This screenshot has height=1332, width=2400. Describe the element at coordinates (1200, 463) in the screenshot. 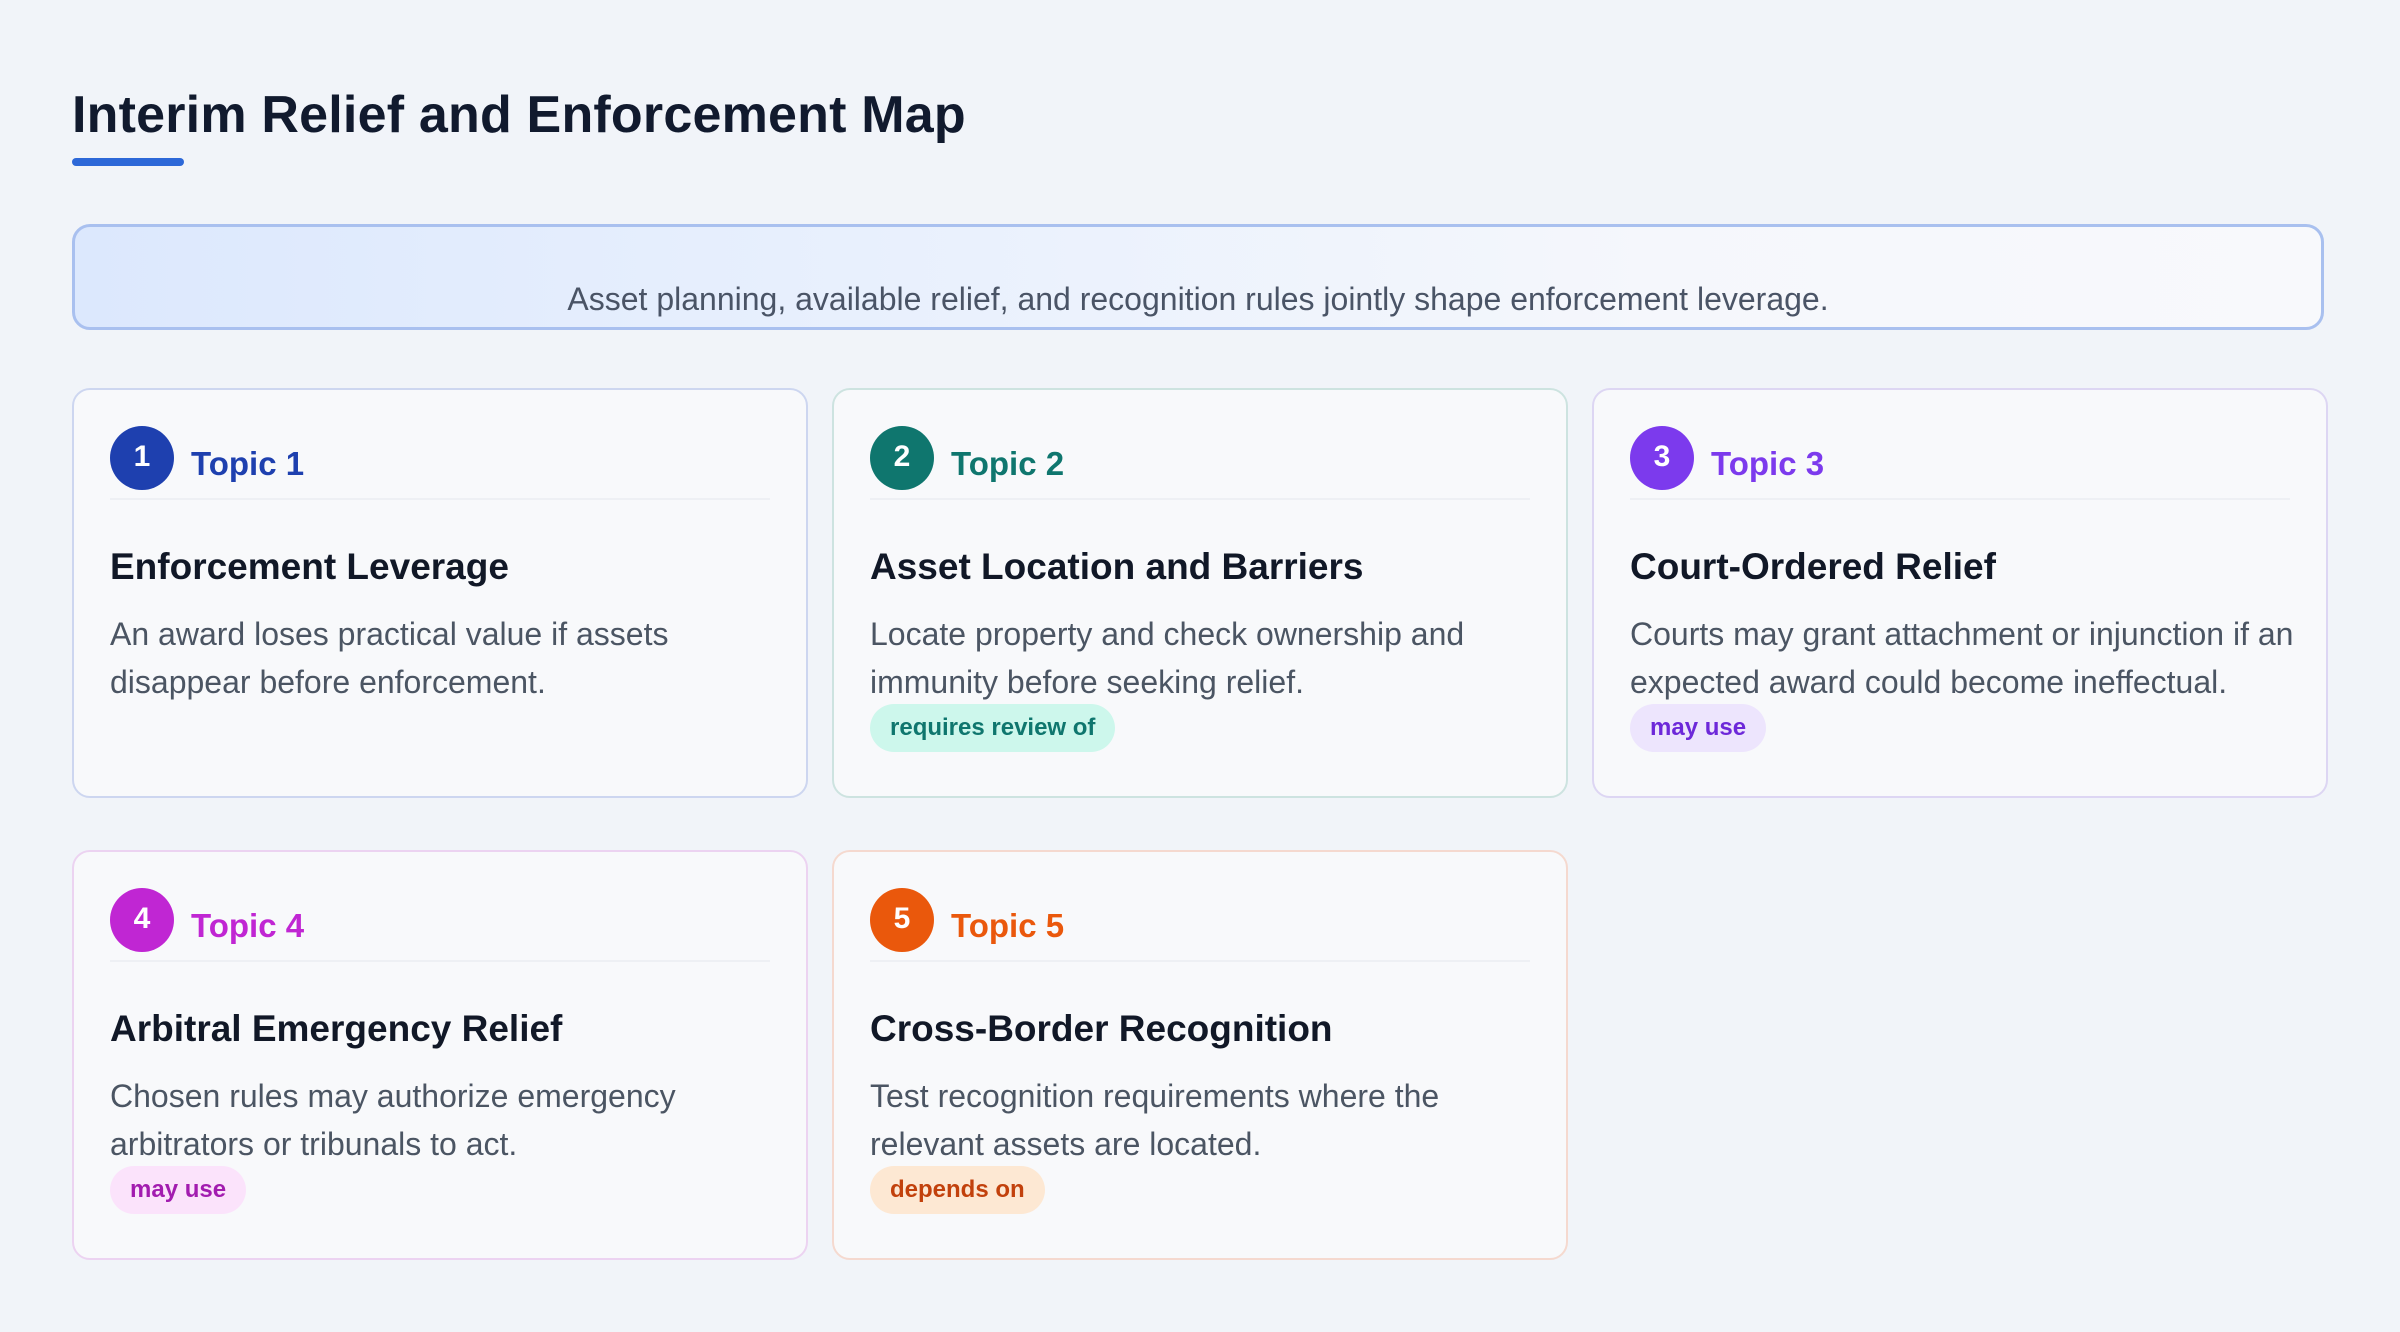

I see `card-header: 2 Topic 2` at that location.